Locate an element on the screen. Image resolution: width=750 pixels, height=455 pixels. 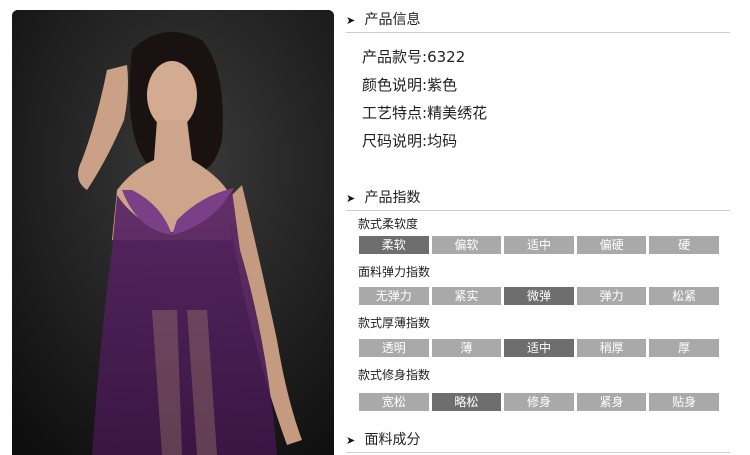
scale-option: 微弹 is located at coordinates (539, 296).